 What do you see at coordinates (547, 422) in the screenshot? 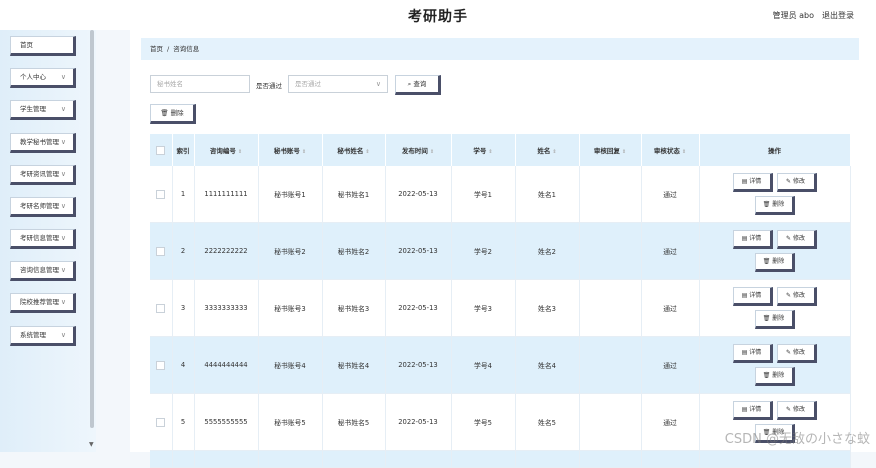
I see `cell-name: 姓名5` at bounding box center [547, 422].